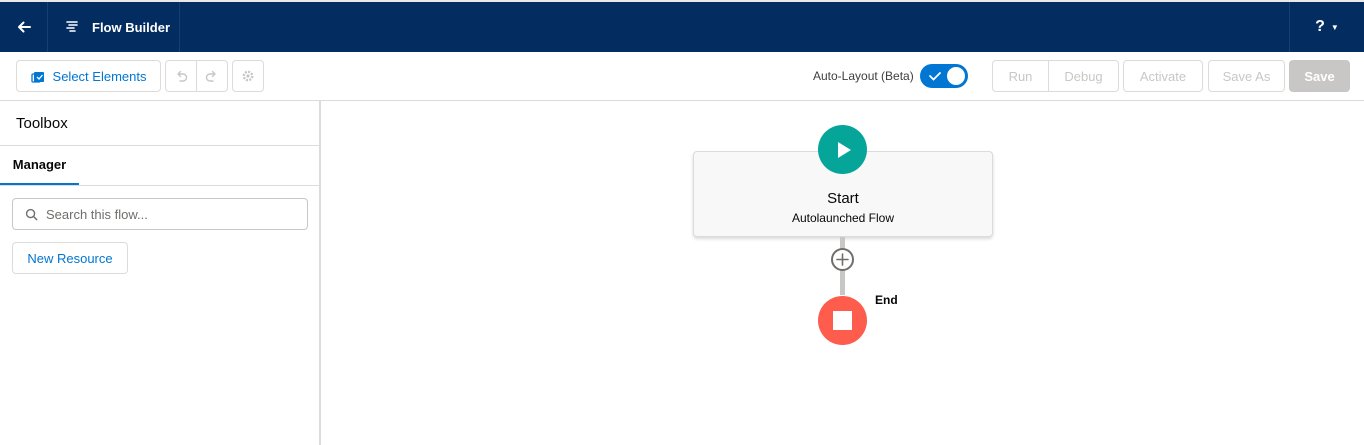 This screenshot has height=445, width=1364. I want to click on add-element-button, so click(842, 259).